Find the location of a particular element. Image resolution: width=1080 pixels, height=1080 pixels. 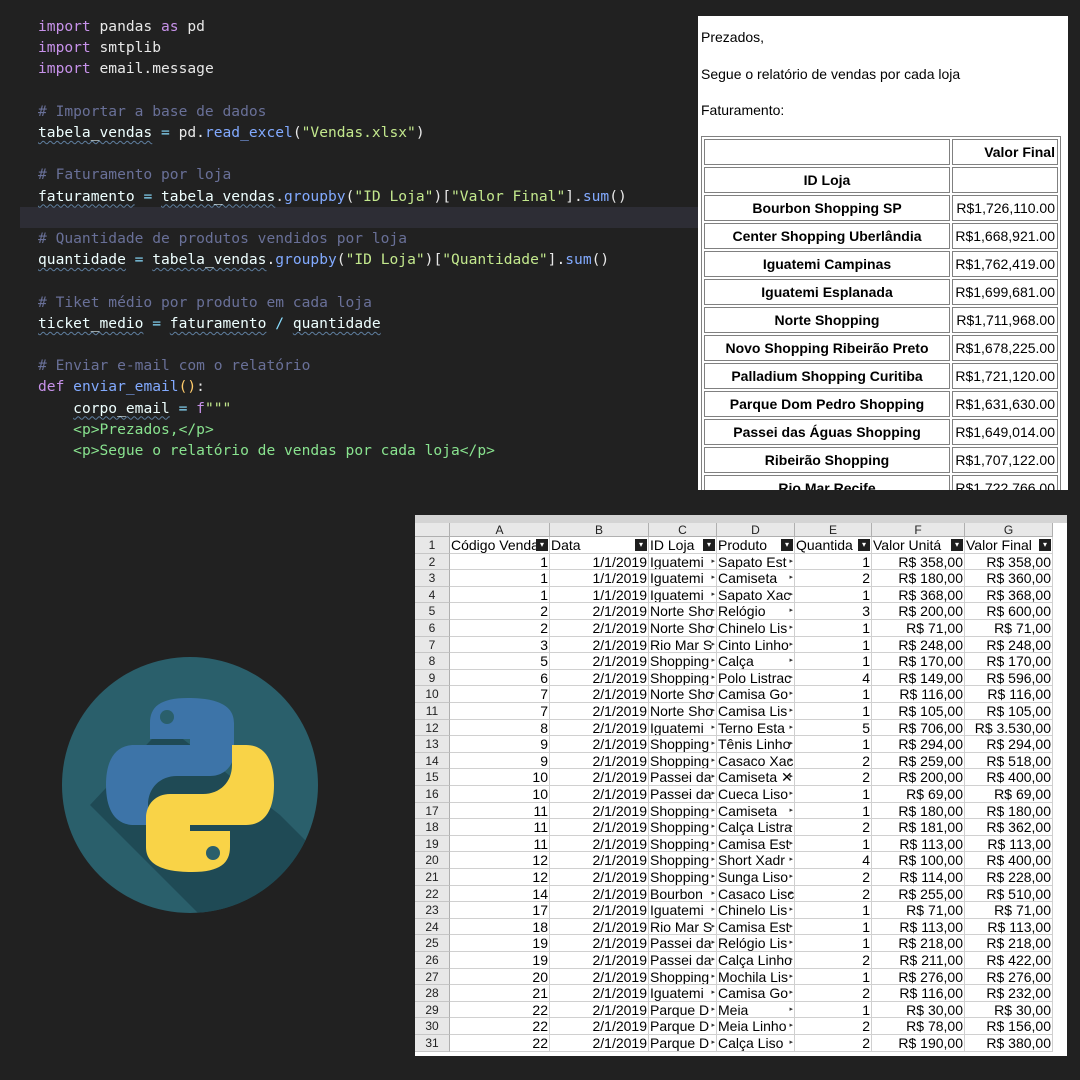

table-cell: Iguatemi ▸ is located at coordinates (683, 910).